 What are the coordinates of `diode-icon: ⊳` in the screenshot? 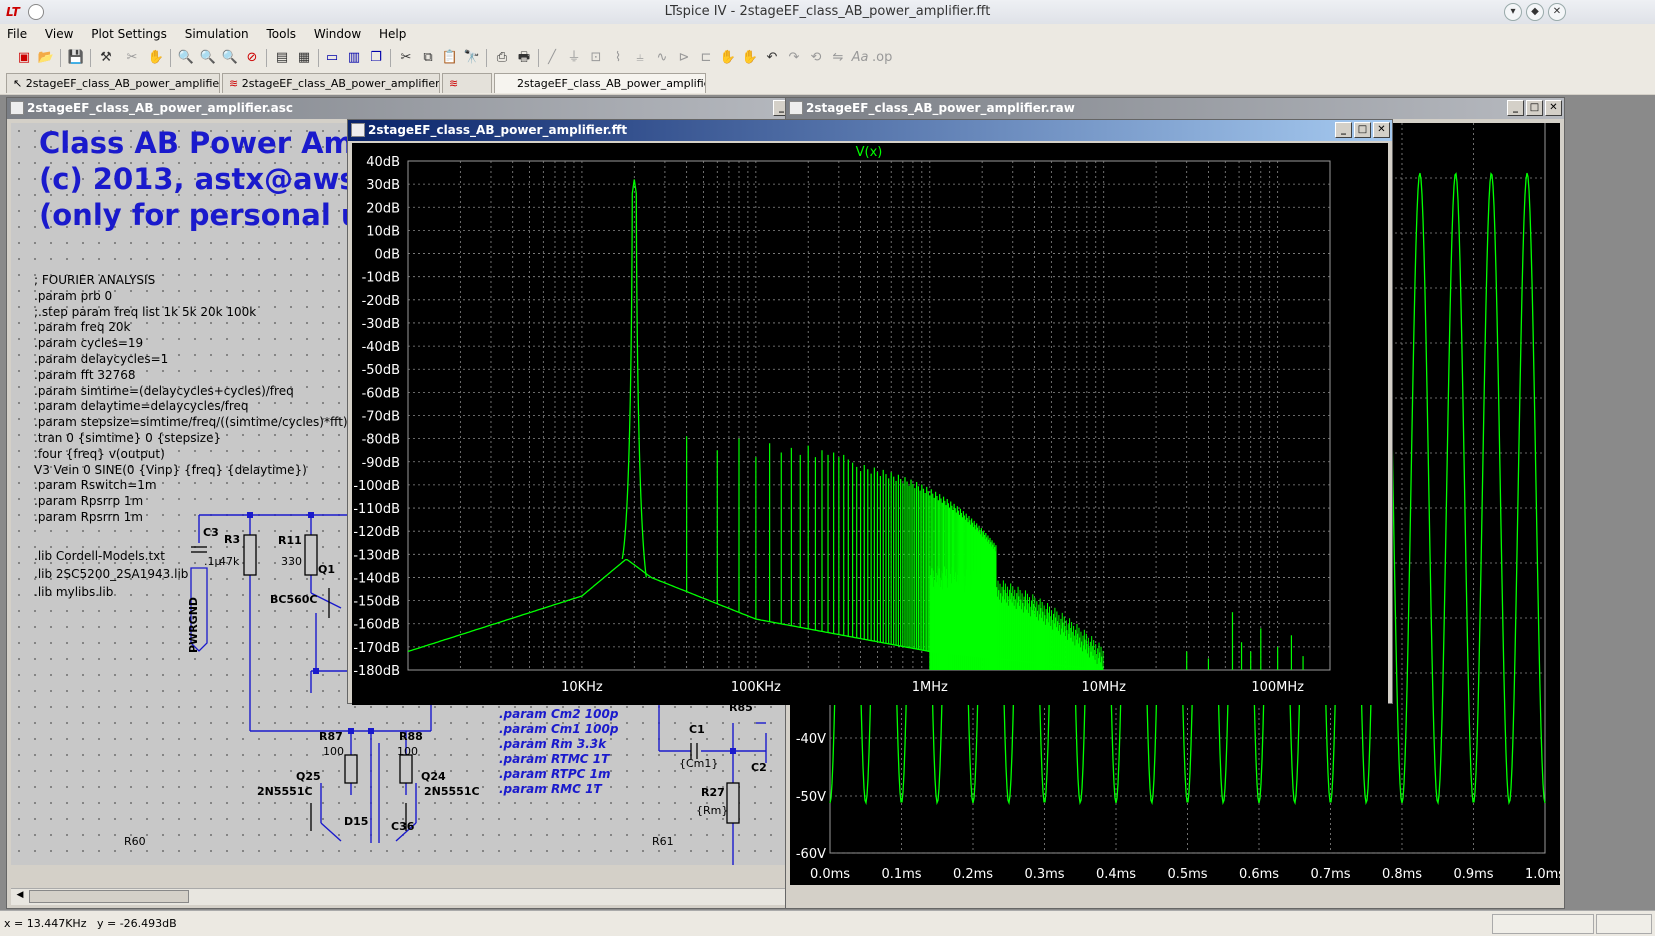 It's located at (684, 58).